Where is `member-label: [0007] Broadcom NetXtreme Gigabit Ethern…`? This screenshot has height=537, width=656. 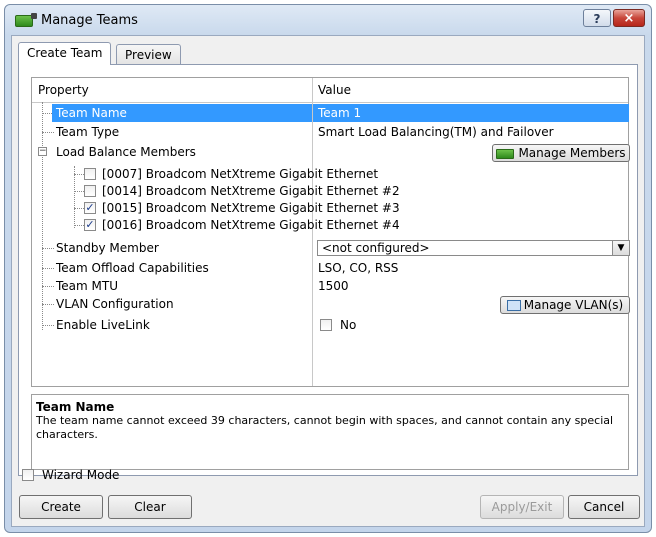
member-label: [0007] Broadcom NetXtreme Gigabit Ethern… is located at coordinates (240, 174).